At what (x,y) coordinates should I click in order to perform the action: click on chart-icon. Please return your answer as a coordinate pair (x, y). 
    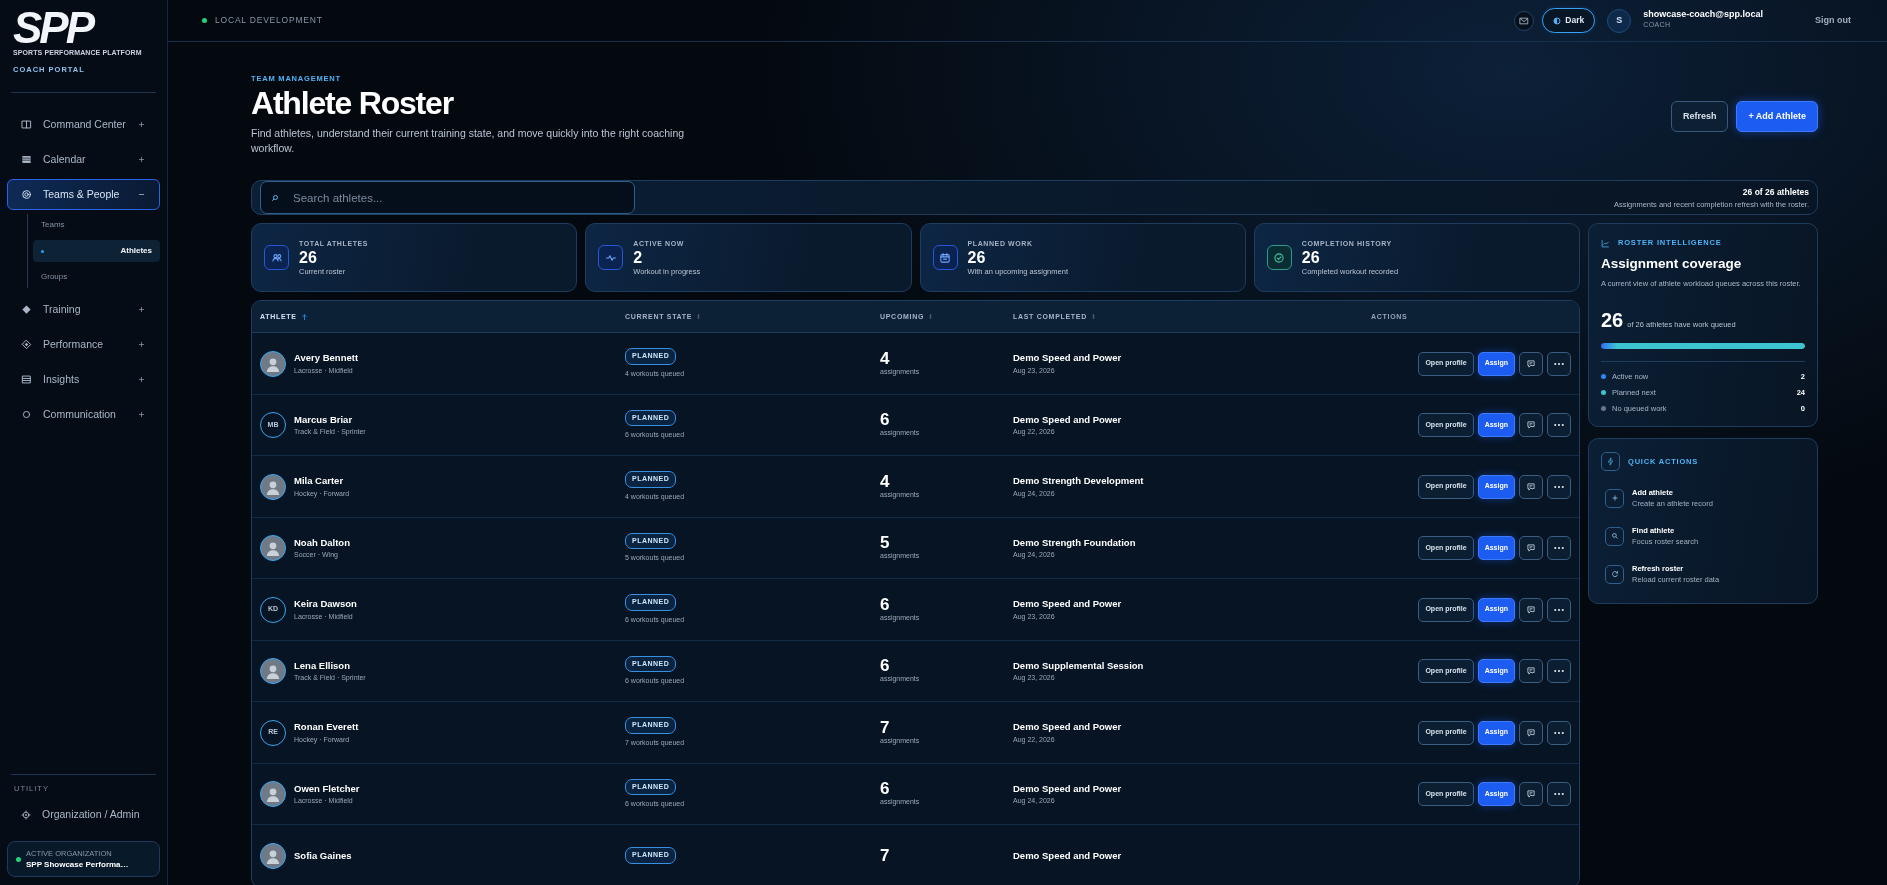
    Looking at the image, I should click on (1605, 243).